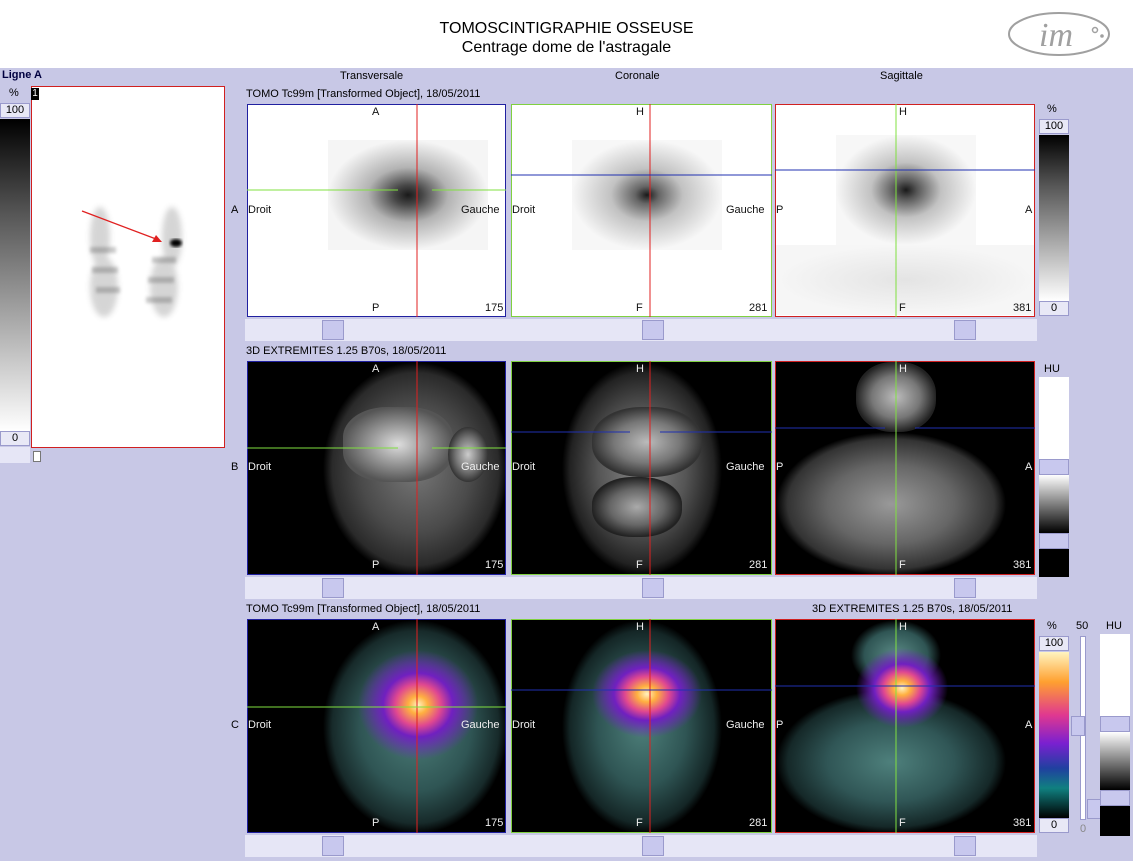  I want to click on orient-c-sag-top: H, so click(903, 627).